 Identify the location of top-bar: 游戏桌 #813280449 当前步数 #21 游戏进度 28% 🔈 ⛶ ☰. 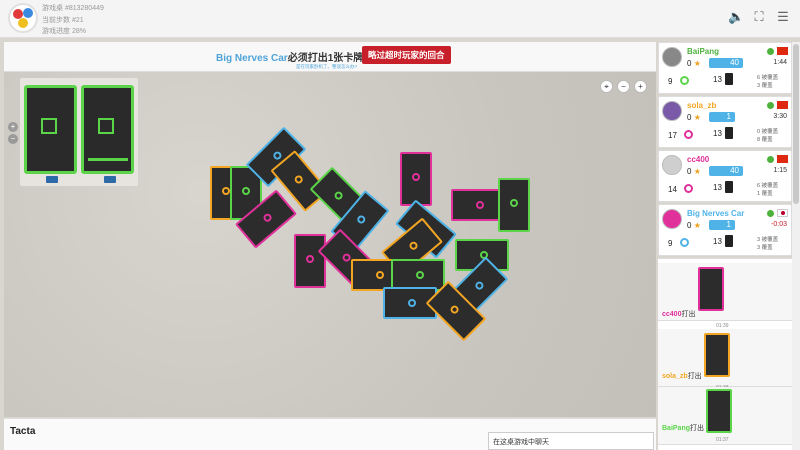
(400, 19).